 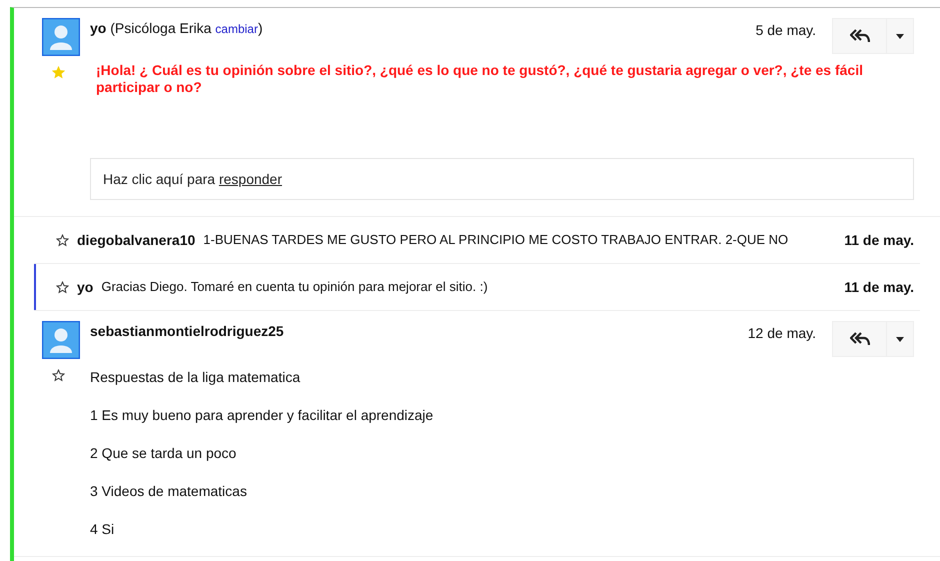 What do you see at coordinates (177, 28) in the screenshot?
I see `sender-line: yo (Psicóloga Erika cambiar)` at bounding box center [177, 28].